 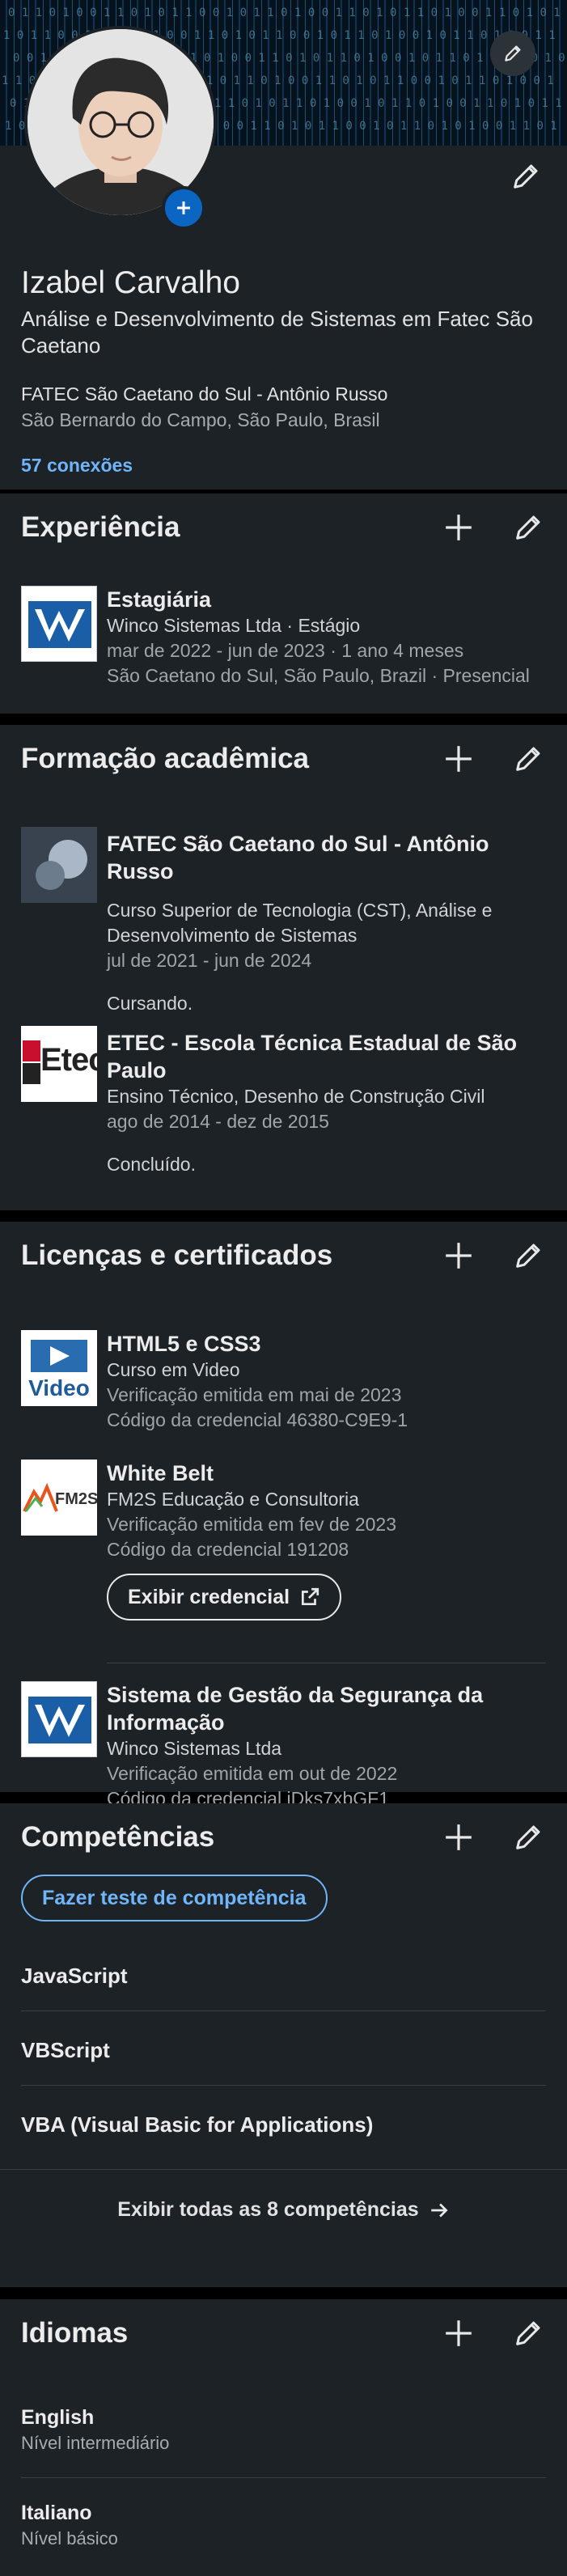 What do you see at coordinates (59, 1368) in the screenshot?
I see `curso-em-video-logo: Video` at bounding box center [59, 1368].